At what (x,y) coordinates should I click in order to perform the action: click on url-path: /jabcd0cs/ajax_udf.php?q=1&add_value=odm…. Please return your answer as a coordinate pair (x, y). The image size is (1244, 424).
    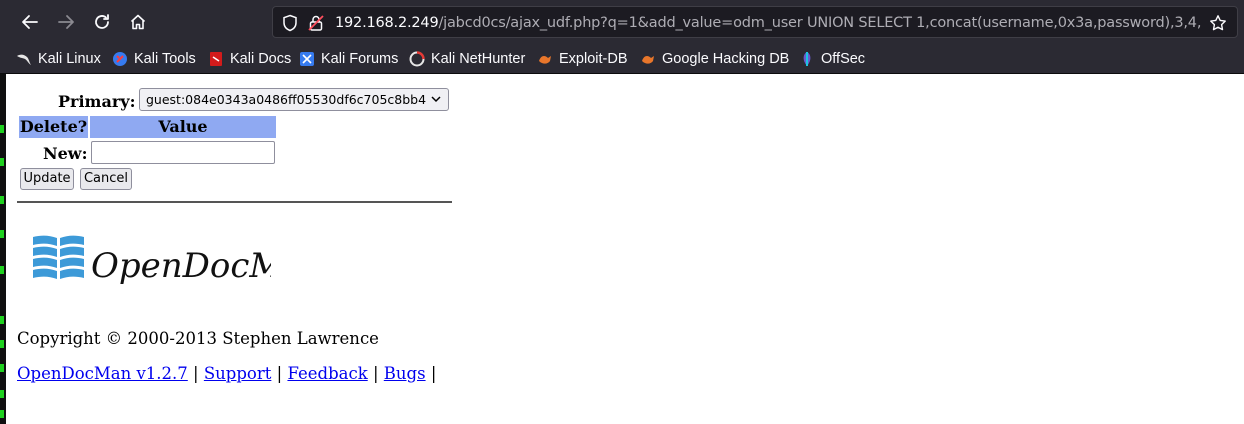
    Looking at the image, I should click on (819, 23).